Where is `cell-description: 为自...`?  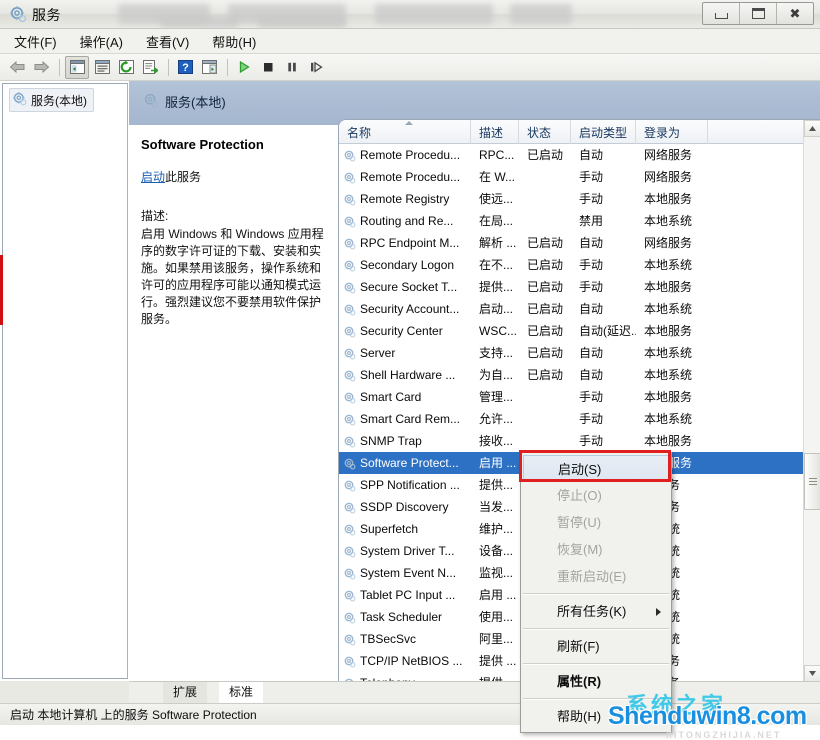 cell-description: 为自... is located at coordinates (496, 375).